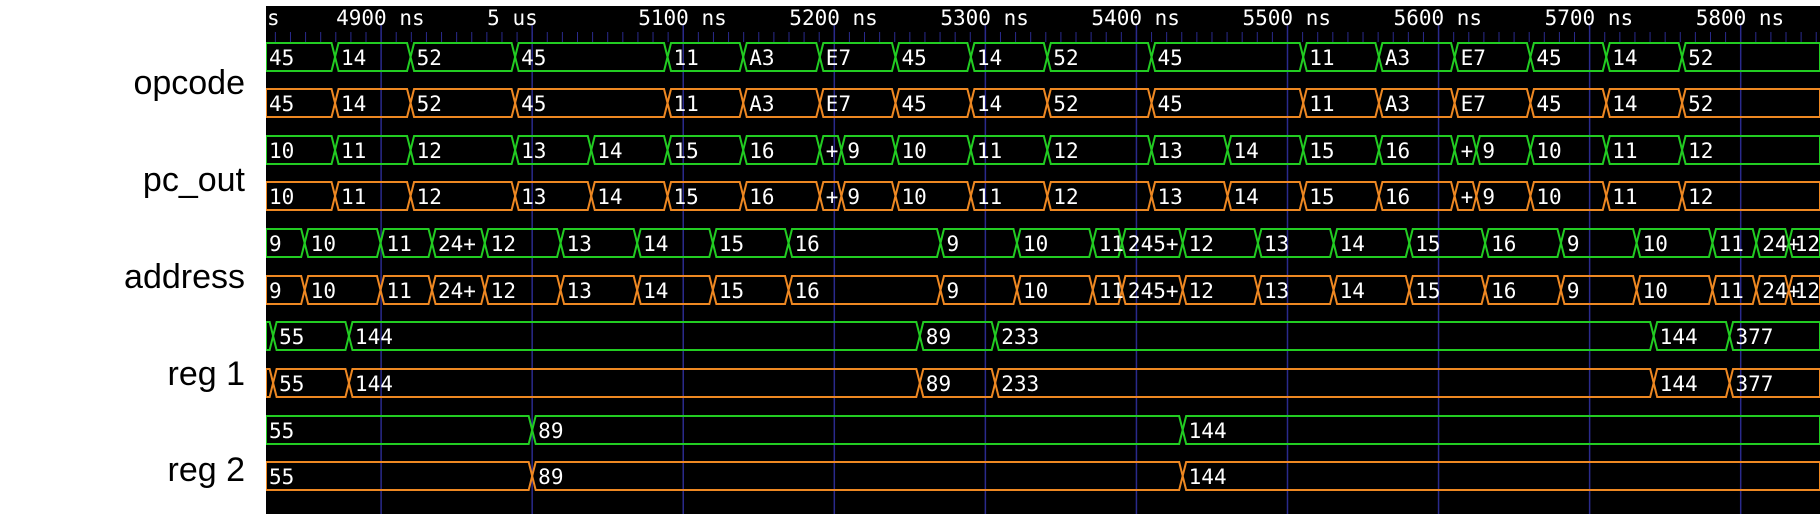  I want to click on time-tick-label: 5300 ns, so click(984, 18).